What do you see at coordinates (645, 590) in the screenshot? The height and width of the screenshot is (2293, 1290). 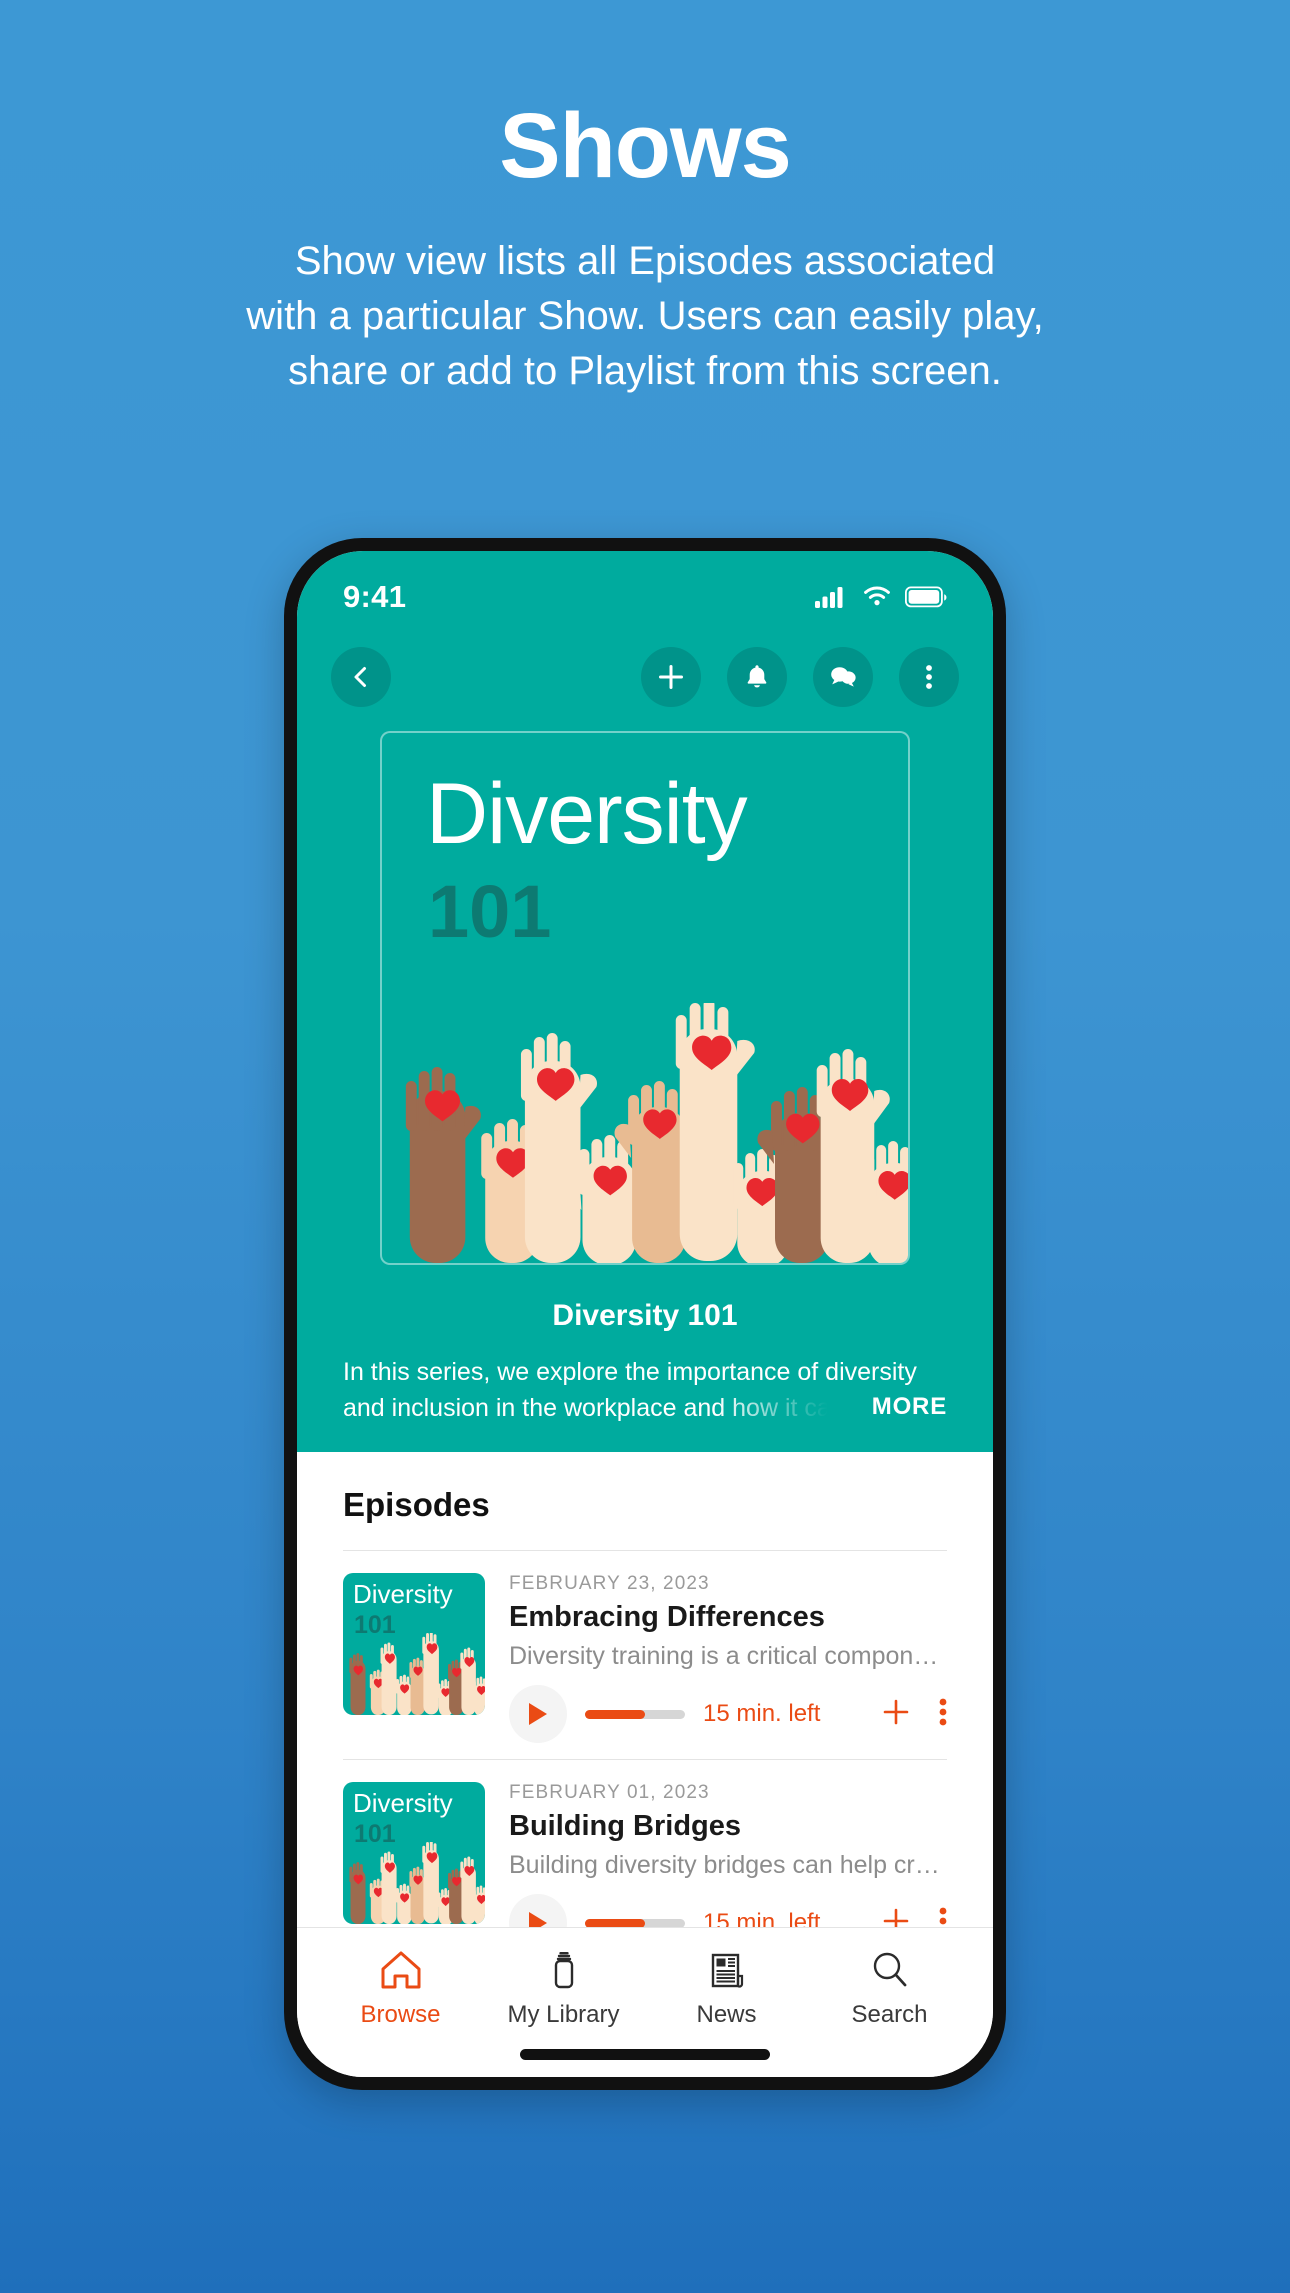 I see `status-bar: 9:41` at bounding box center [645, 590].